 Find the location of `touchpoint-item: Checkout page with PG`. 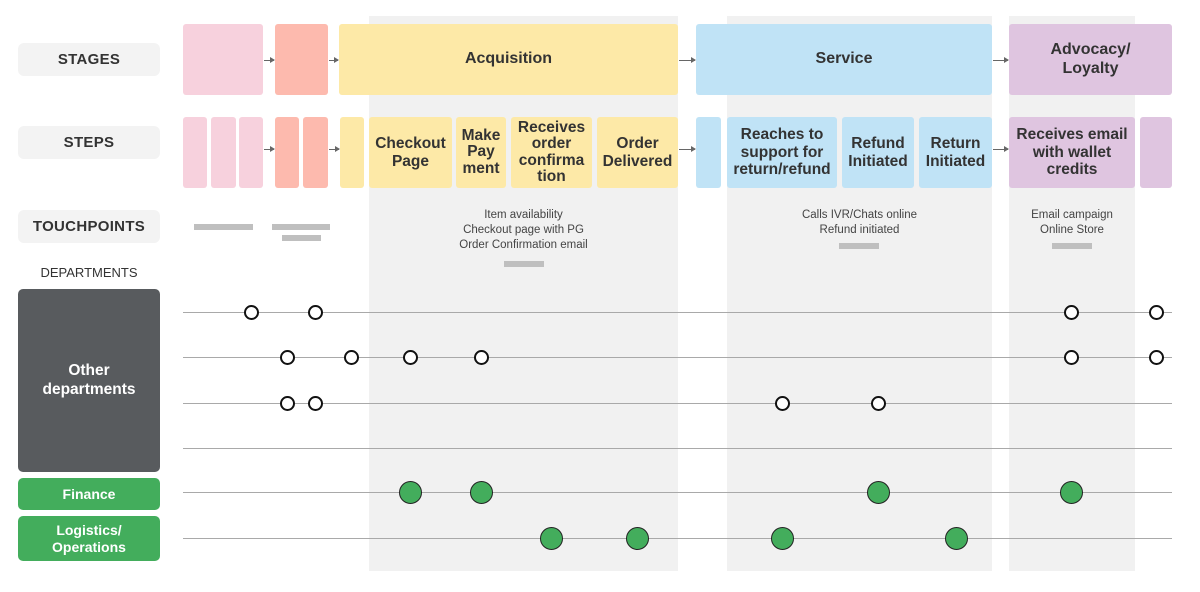

touchpoint-item: Checkout page with PG is located at coordinates (523, 230).